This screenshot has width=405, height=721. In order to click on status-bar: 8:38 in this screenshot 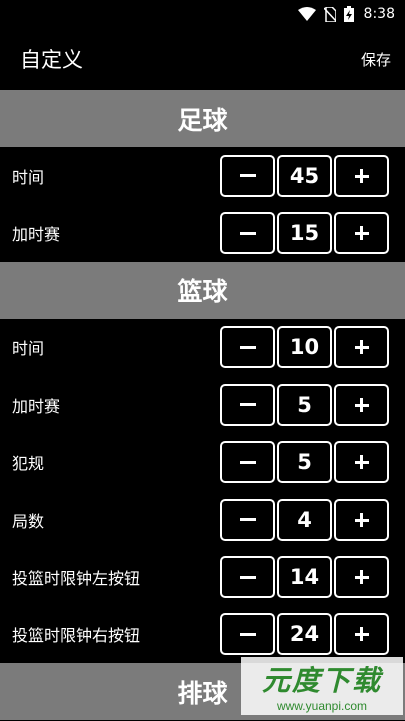, I will do `click(202, 14)`.